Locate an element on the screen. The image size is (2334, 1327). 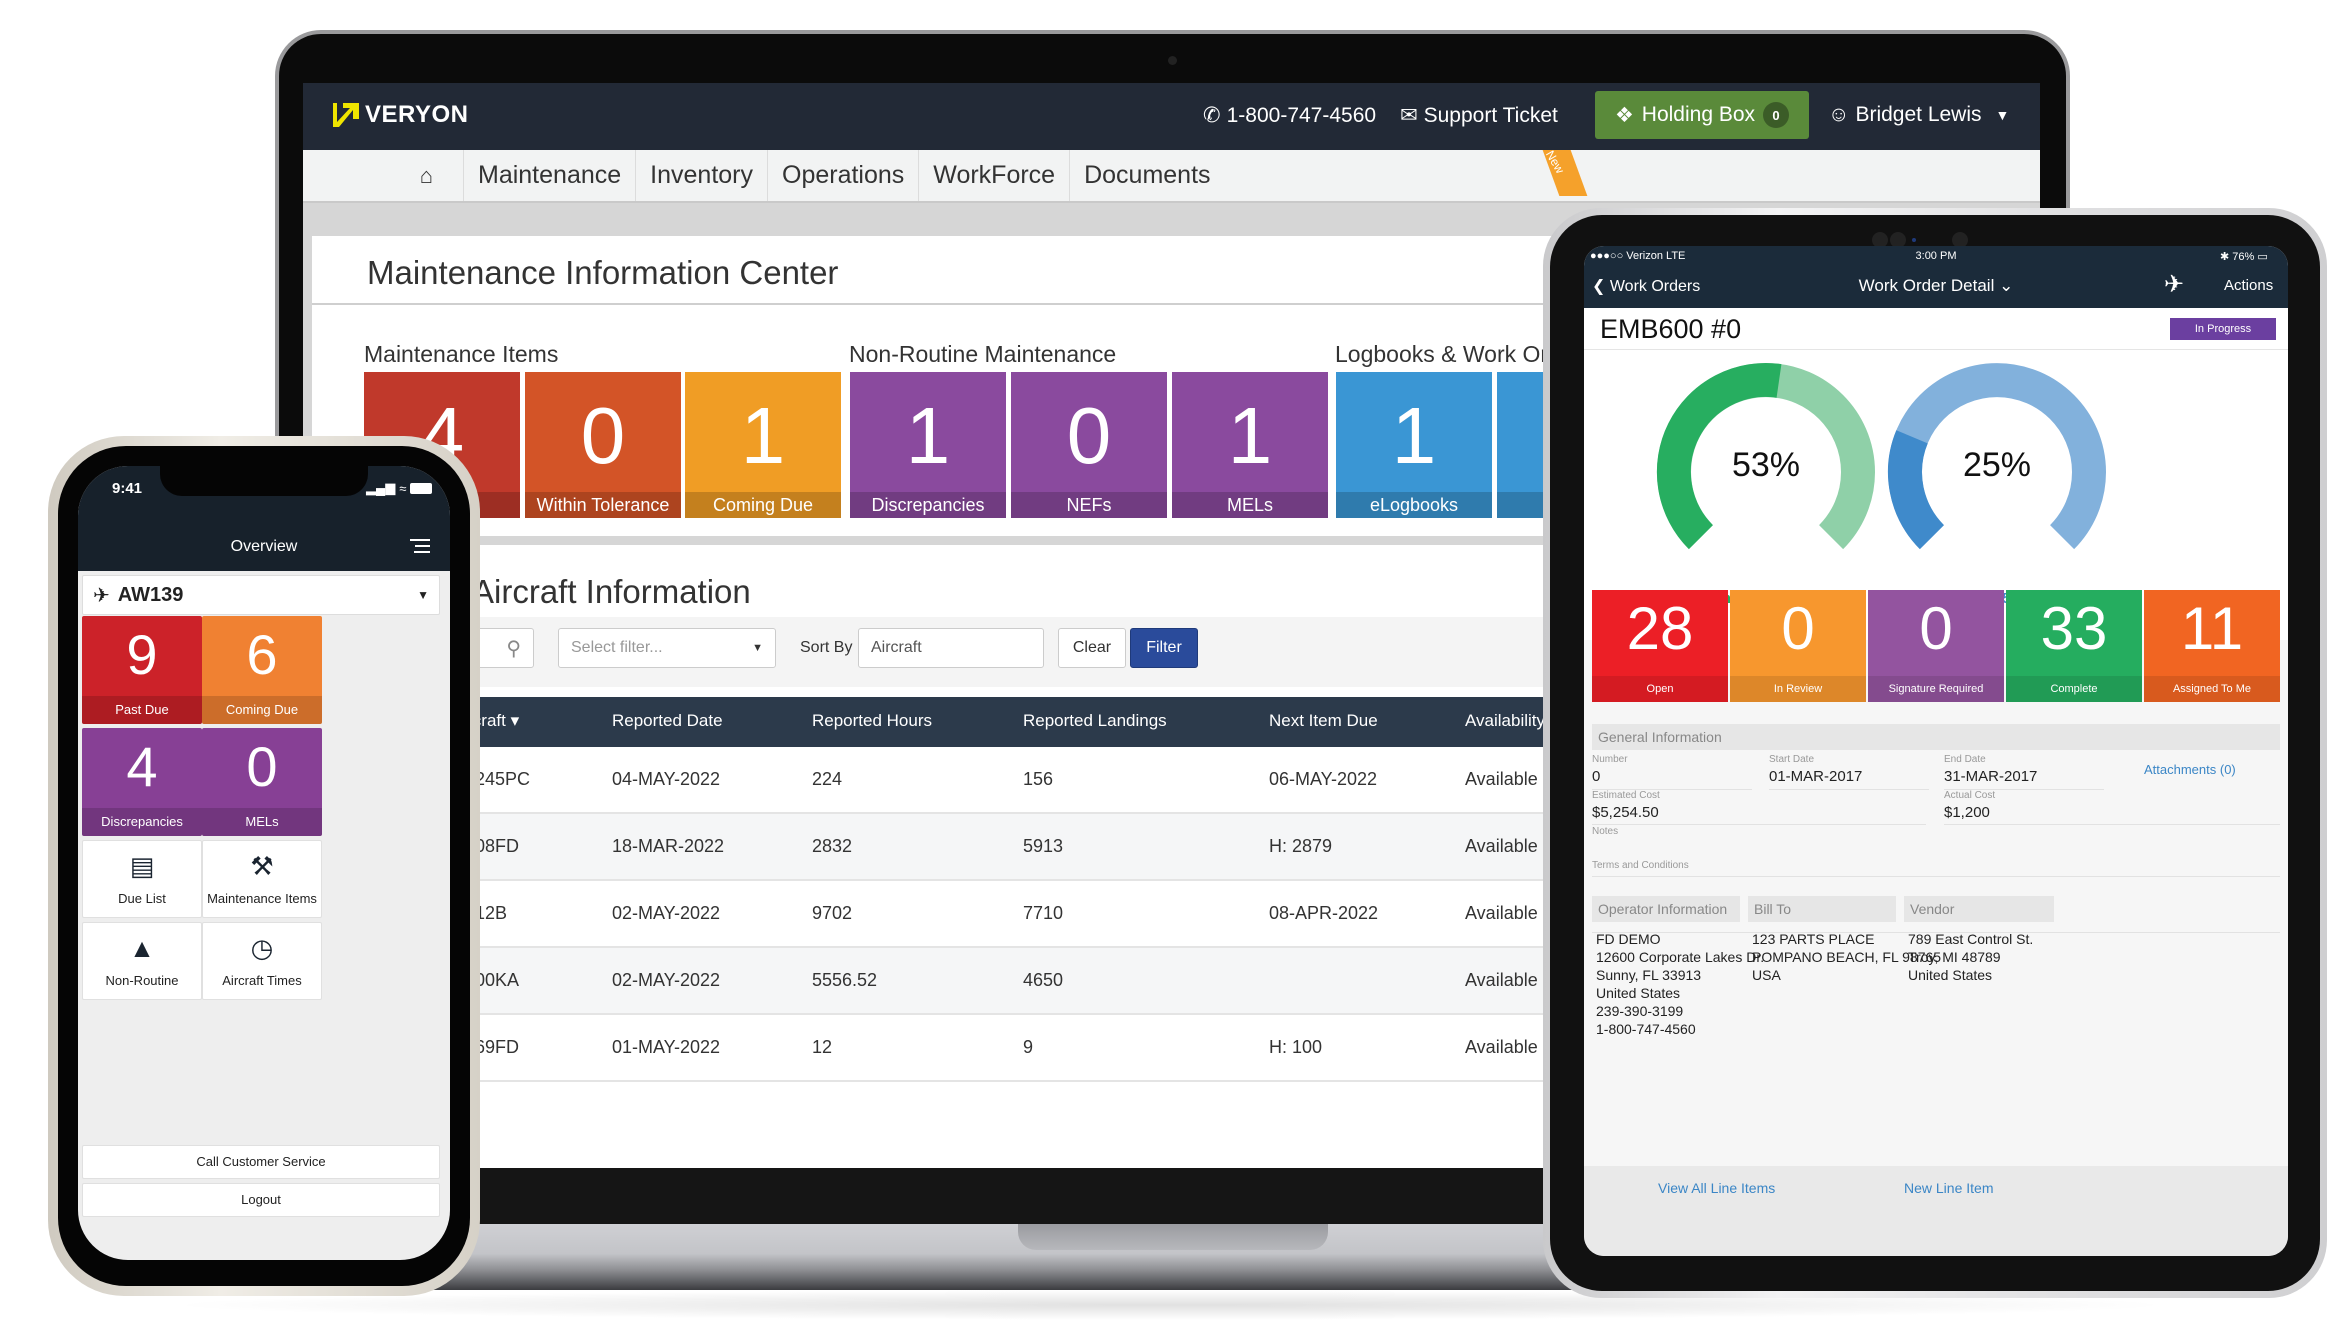
clear-button: Clear is located at coordinates (1092, 648).